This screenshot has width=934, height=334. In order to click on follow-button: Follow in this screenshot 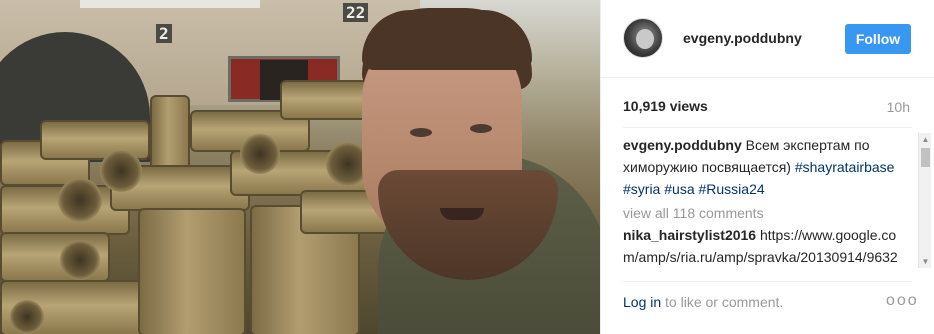, I will do `click(878, 39)`.